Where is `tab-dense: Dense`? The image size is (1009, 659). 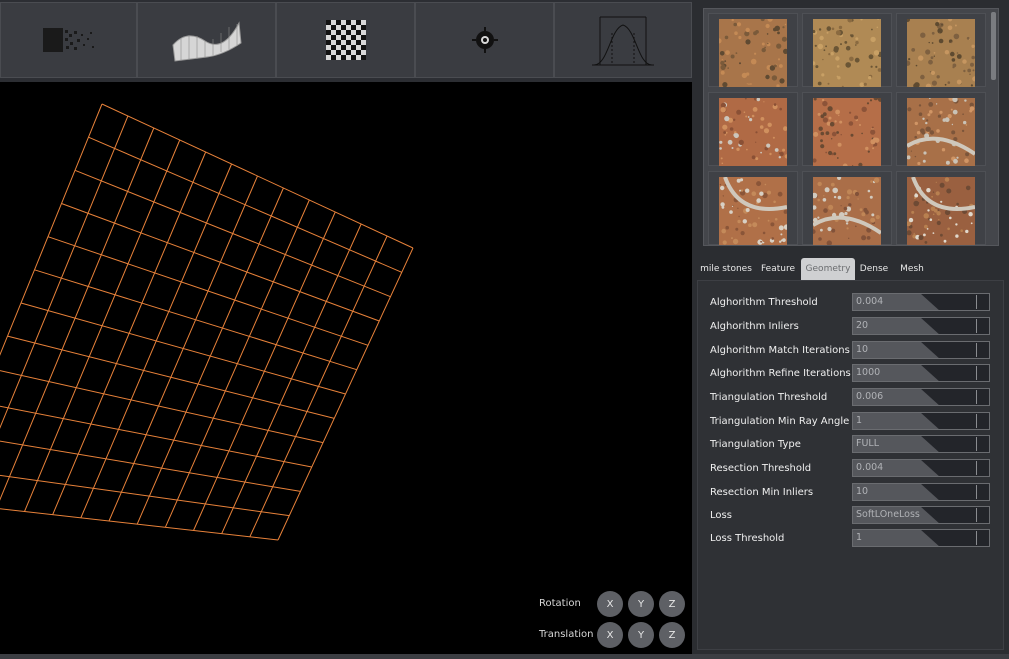
tab-dense: Dense is located at coordinates (874, 269).